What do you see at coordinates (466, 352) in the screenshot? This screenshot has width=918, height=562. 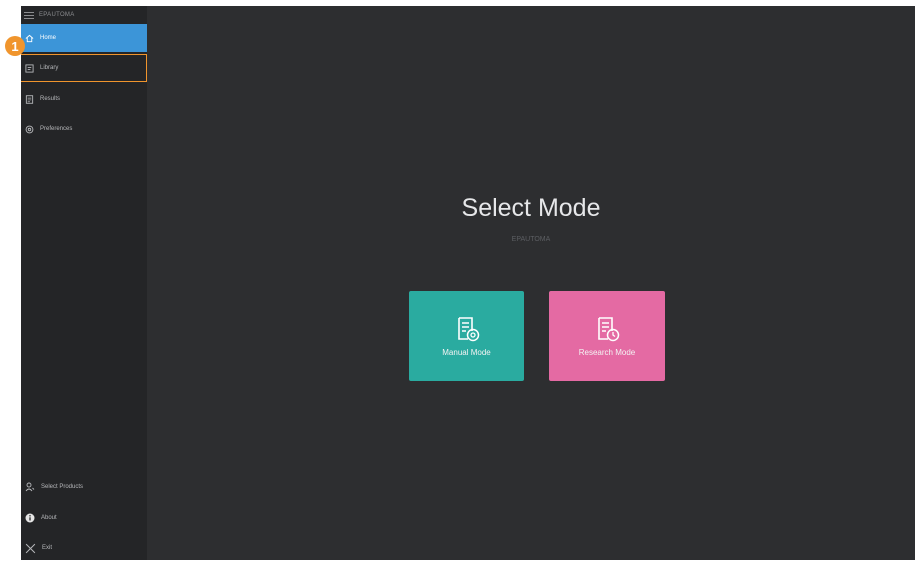 I see `manual-mode-label: Manual Mode` at bounding box center [466, 352].